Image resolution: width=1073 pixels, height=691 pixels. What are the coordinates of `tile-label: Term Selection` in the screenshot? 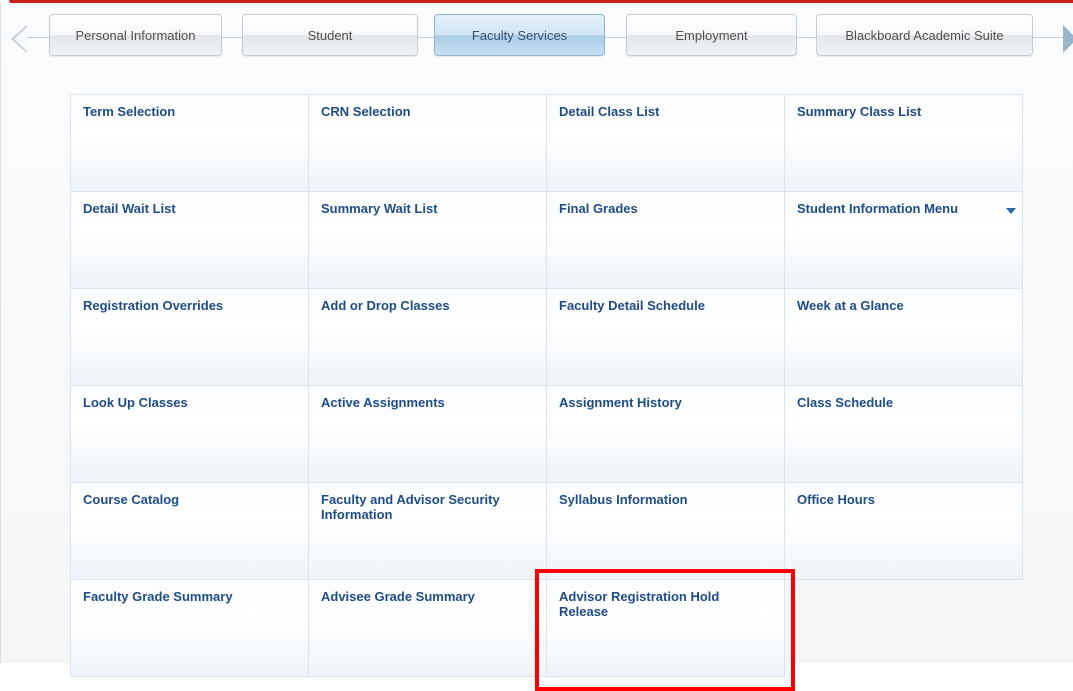 It's located at (129, 111).